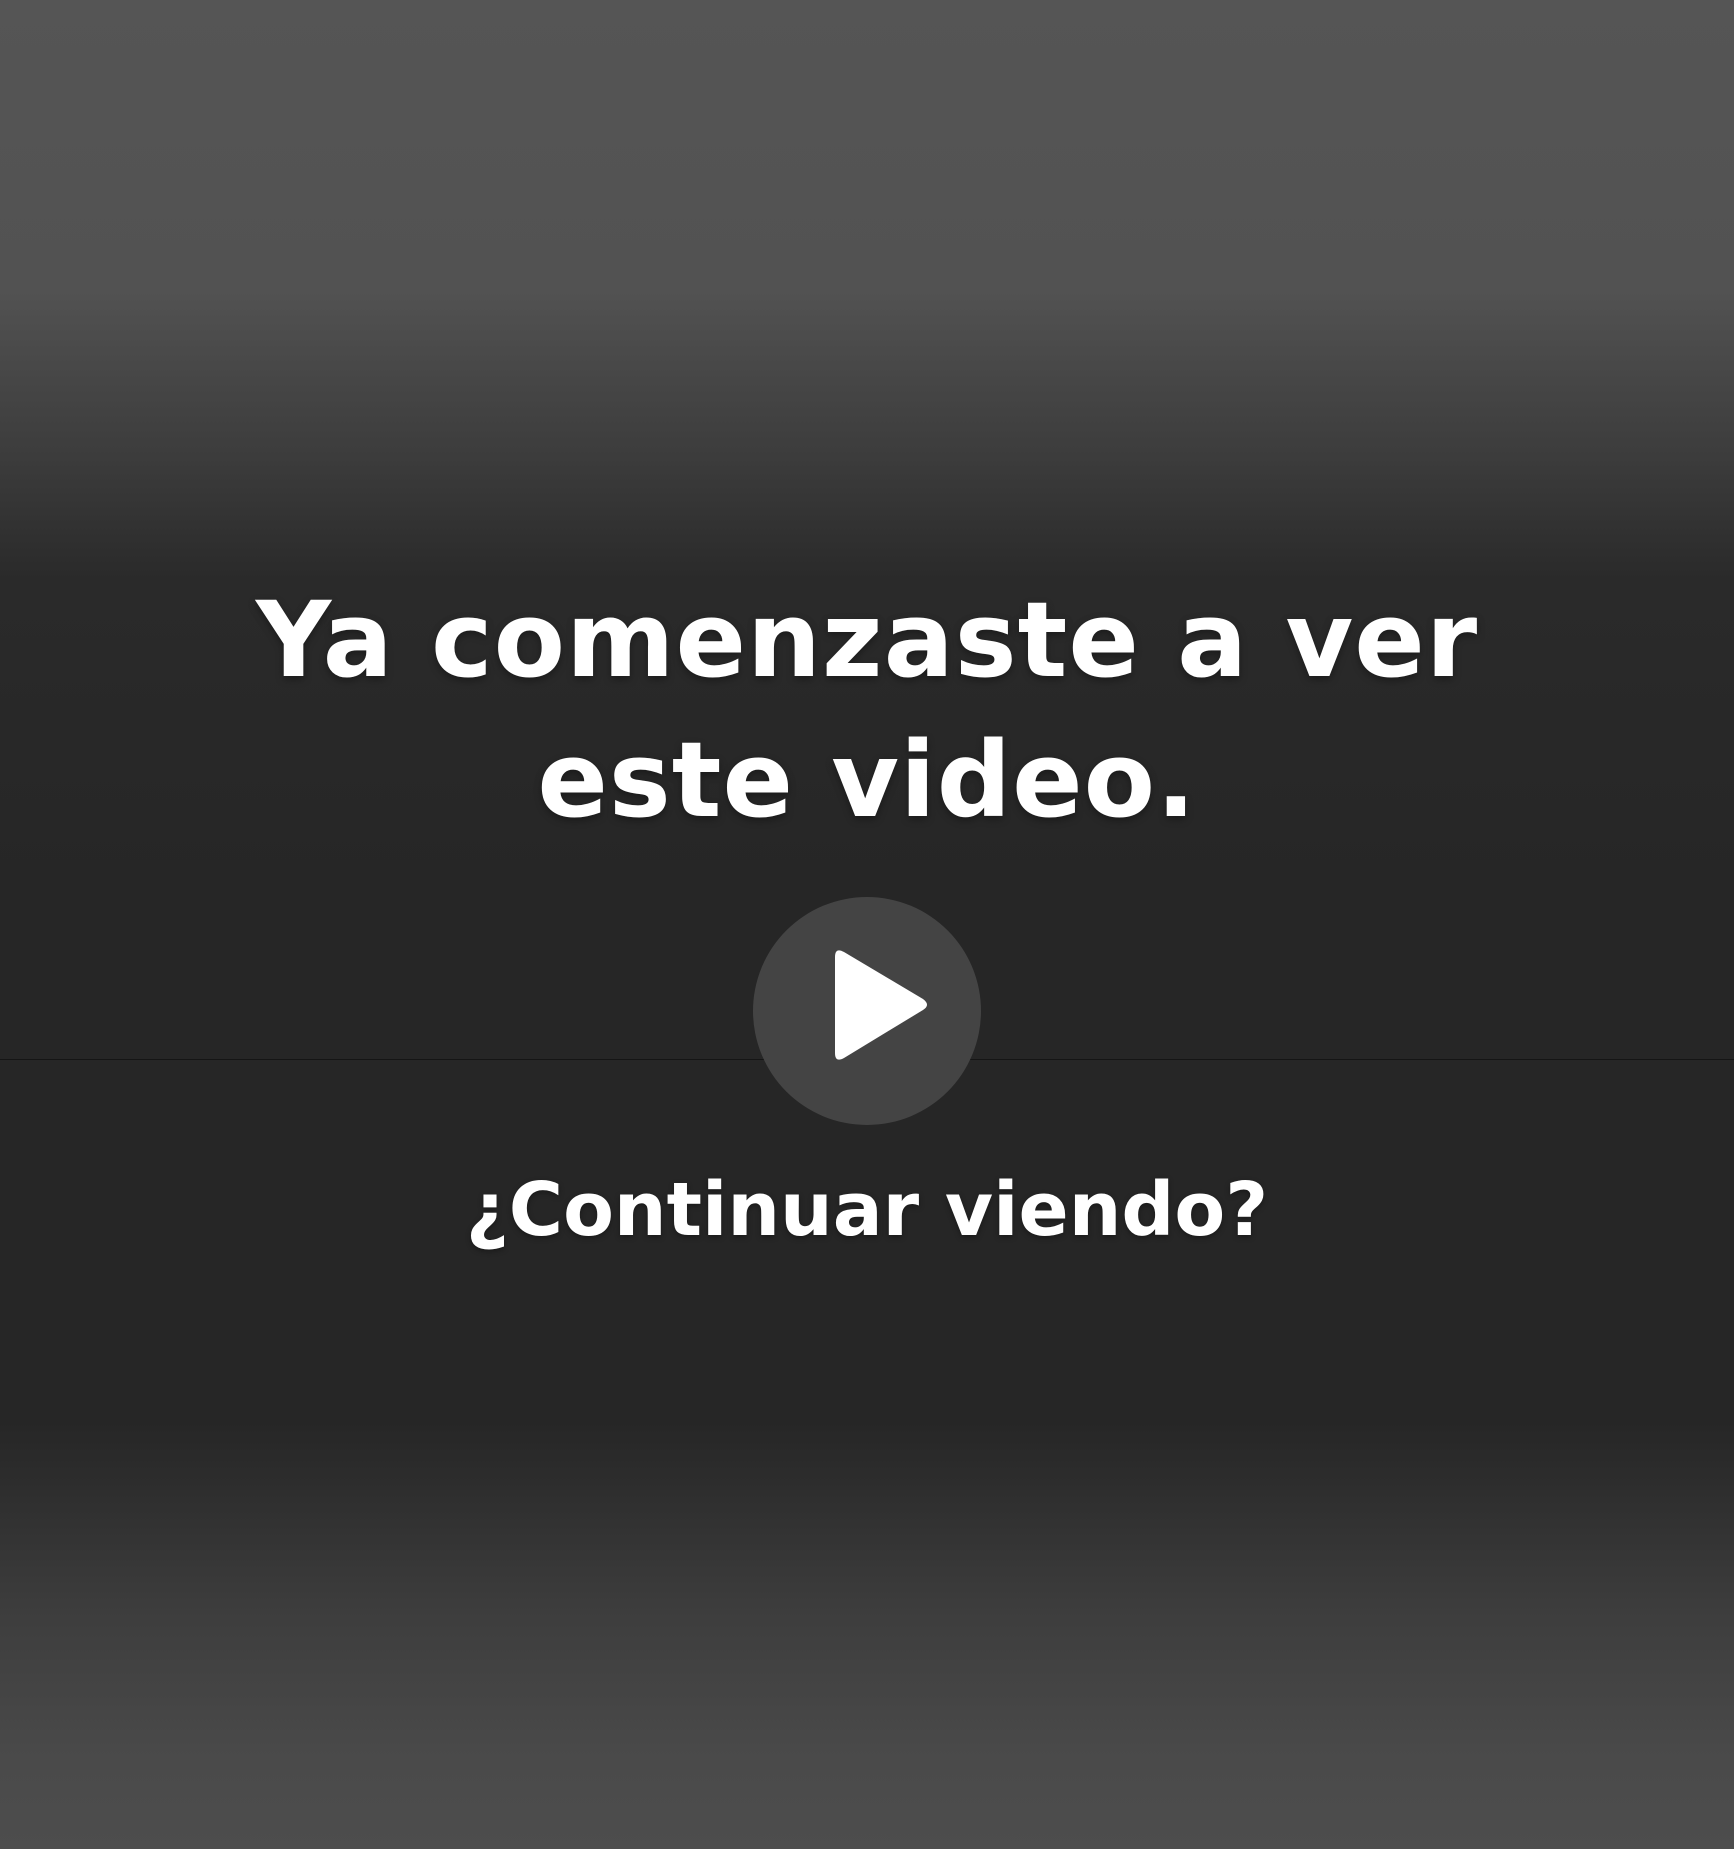 Image resolution: width=1734 pixels, height=1849 pixels. I want to click on play-button, so click(867, 1011).